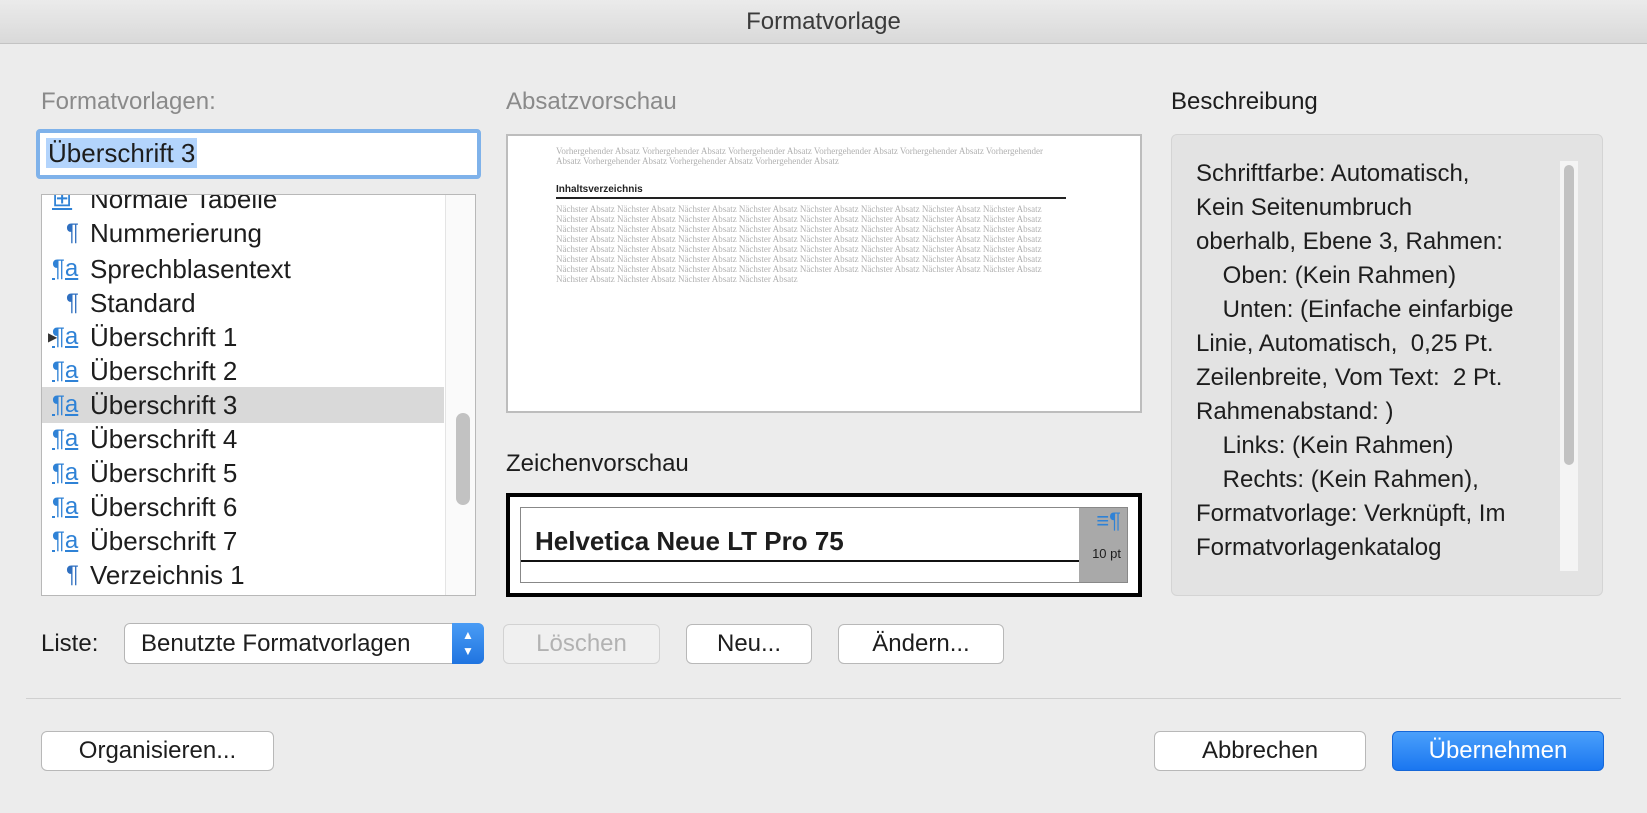 The height and width of the screenshot is (813, 1647). Describe the element at coordinates (122, 153) in the screenshot. I see `style-name-value: Überschrift 3` at that location.